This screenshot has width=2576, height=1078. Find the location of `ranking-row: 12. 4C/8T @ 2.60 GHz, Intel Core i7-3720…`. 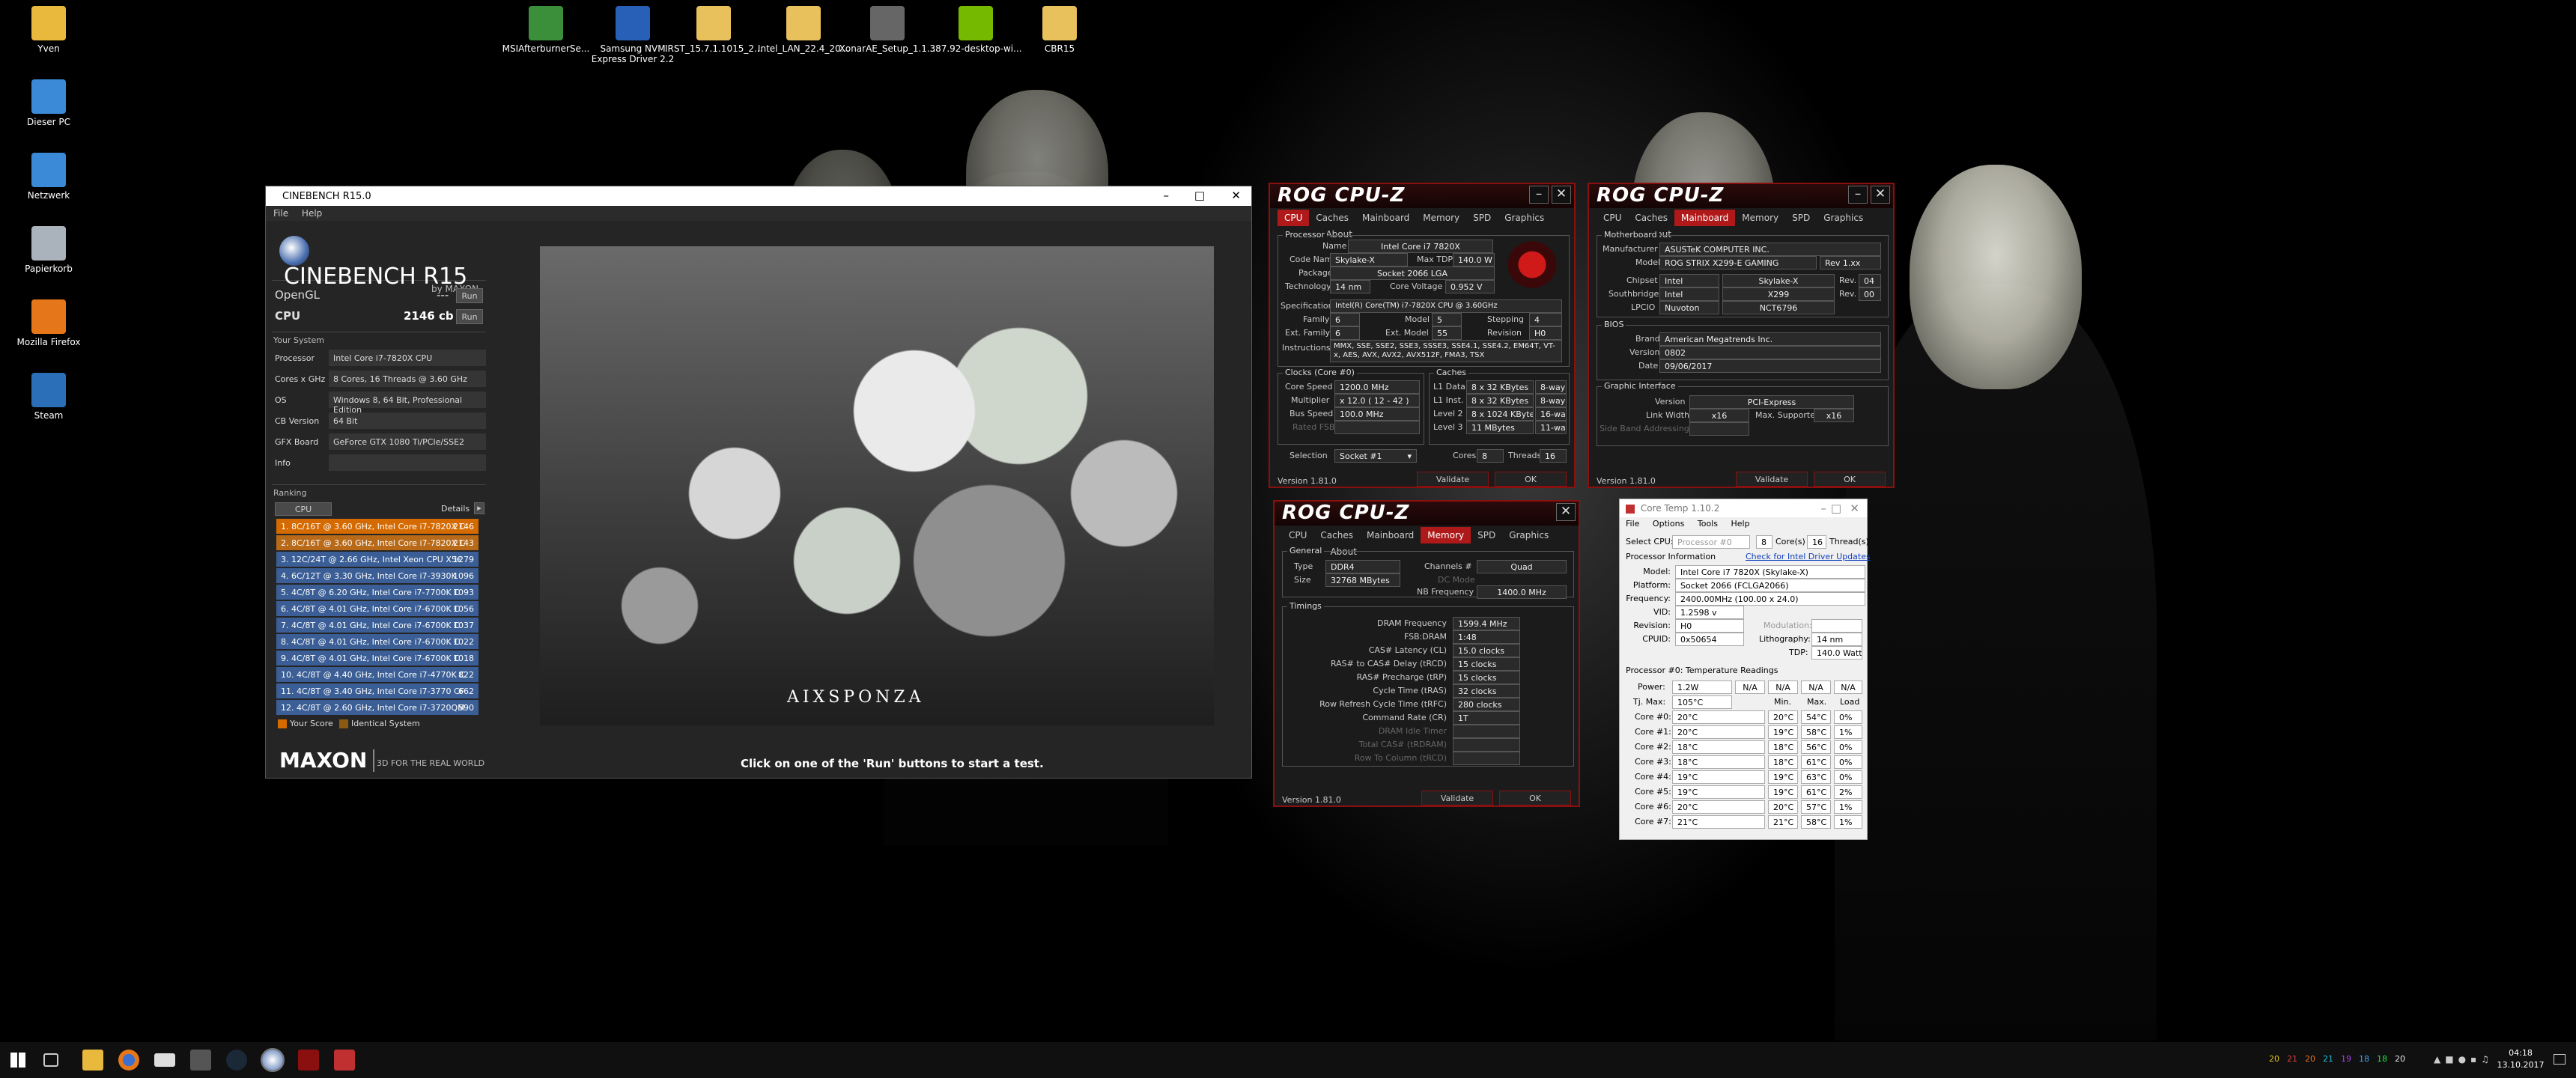

ranking-row: 12. 4C/8T @ 2.60 GHz, Intel Core i7-3720… is located at coordinates (377, 707).